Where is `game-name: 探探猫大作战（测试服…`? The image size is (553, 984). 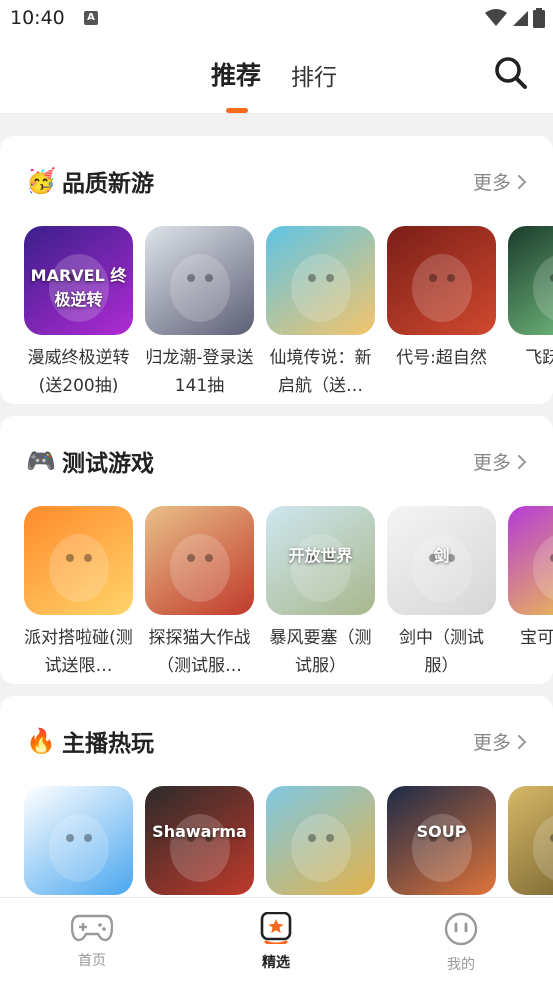
game-name: 探探猫大作战（测试服… is located at coordinates (199, 652).